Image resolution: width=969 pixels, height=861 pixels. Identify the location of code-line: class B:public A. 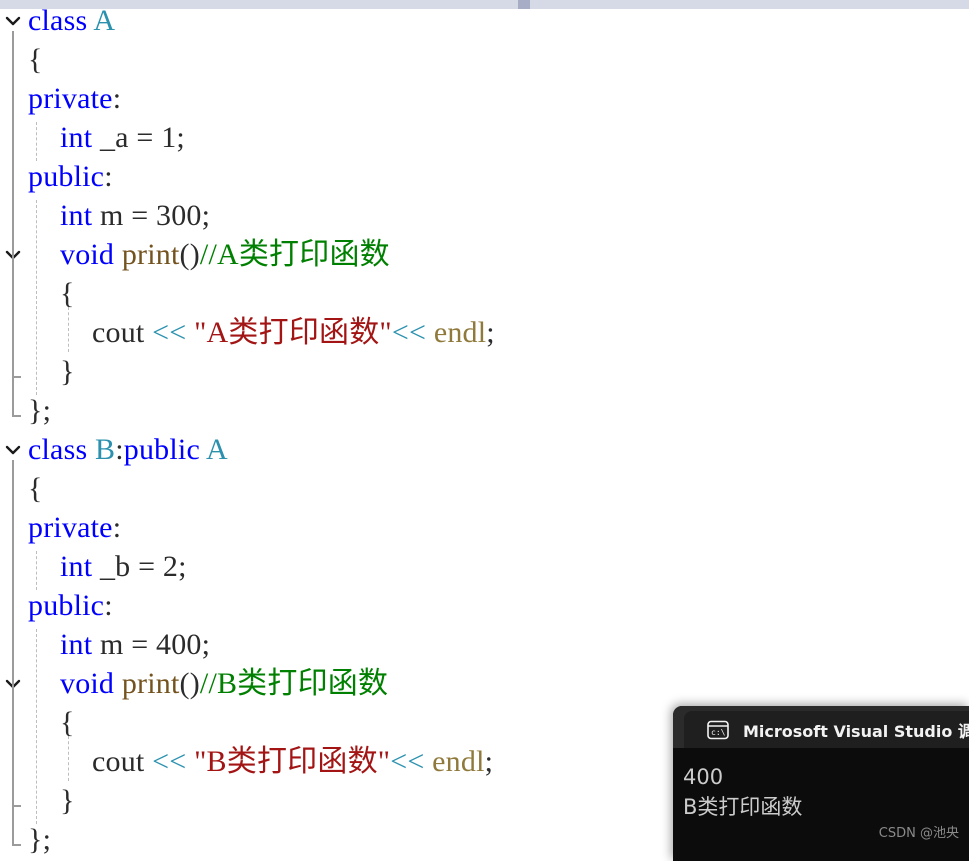
(128, 449).